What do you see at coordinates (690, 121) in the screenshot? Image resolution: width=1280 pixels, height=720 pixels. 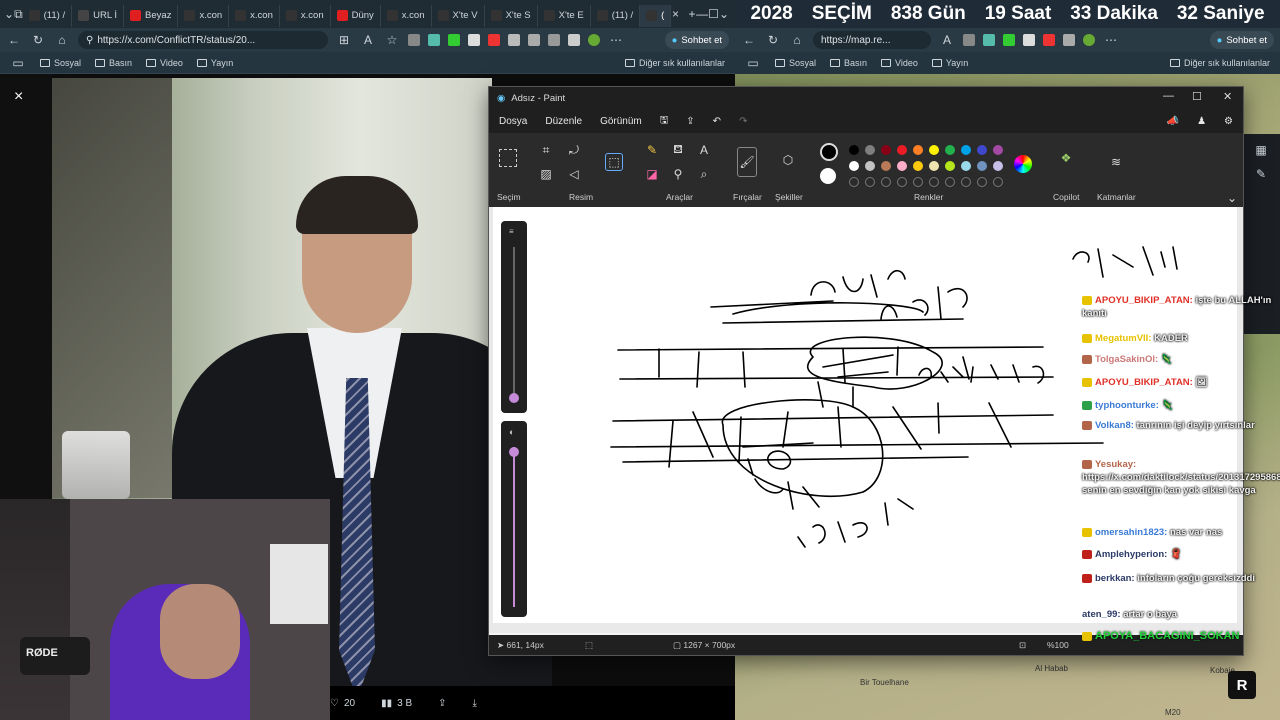 I see `share-icon: ⇪` at bounding box center [690, 121].